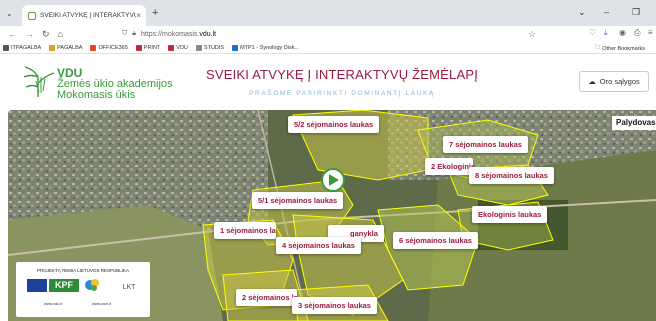 The image size is (656, 321). I want to click on sponsor-url-left: www.vdu.lt, so click(53, 304).